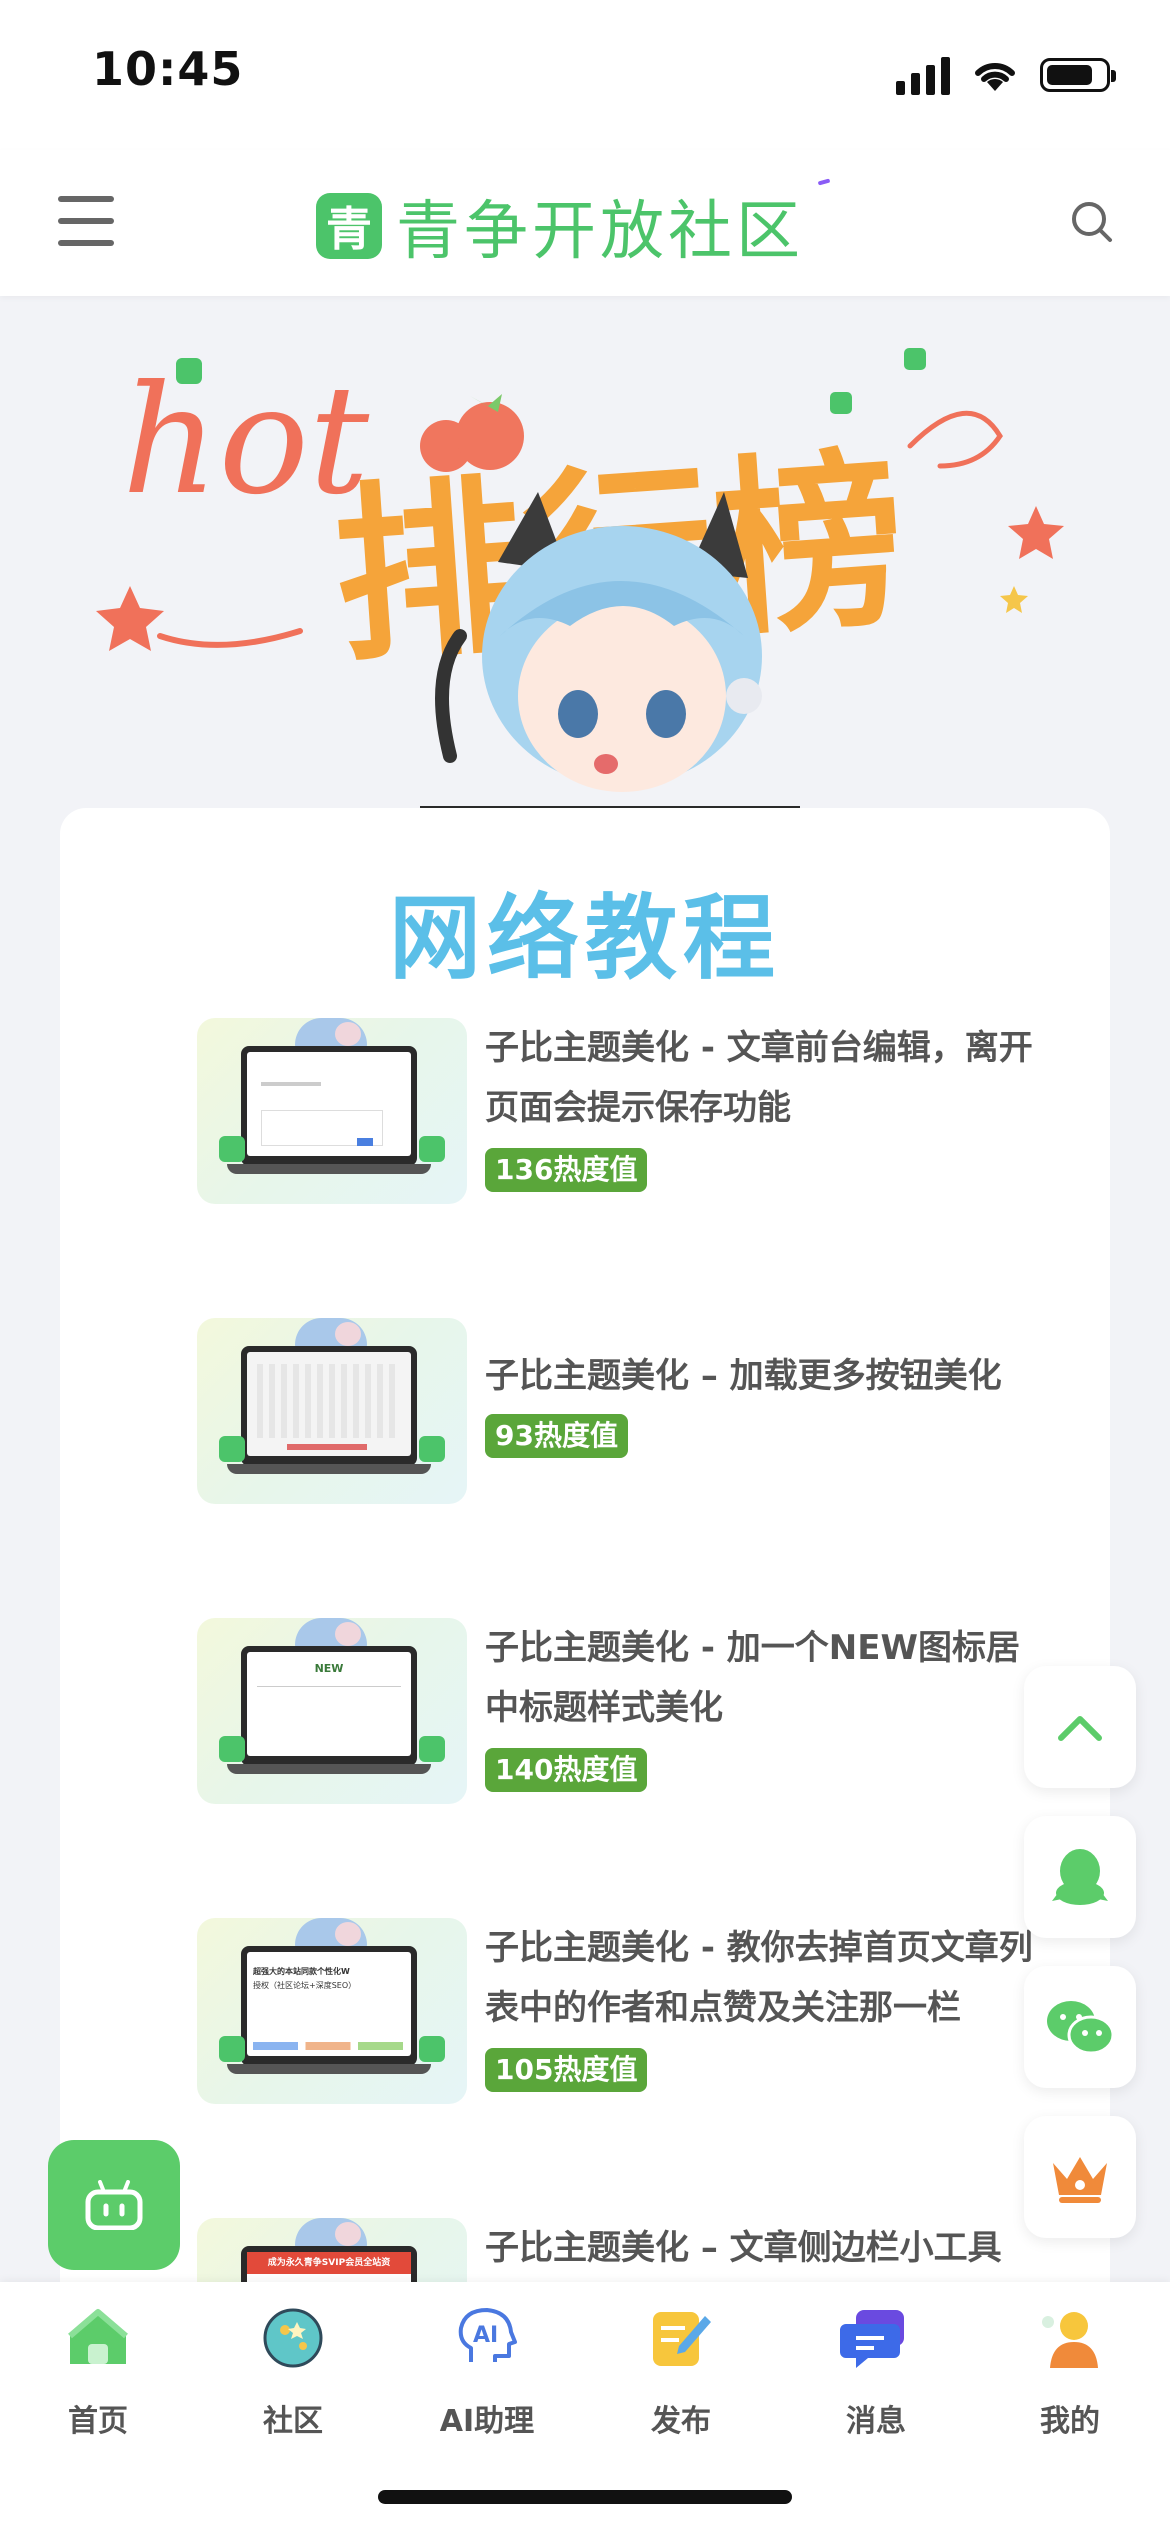 The height and width of the screenshot is (2532, 1170). I want to click on chevron-up-icon, so click(1080, 1728).